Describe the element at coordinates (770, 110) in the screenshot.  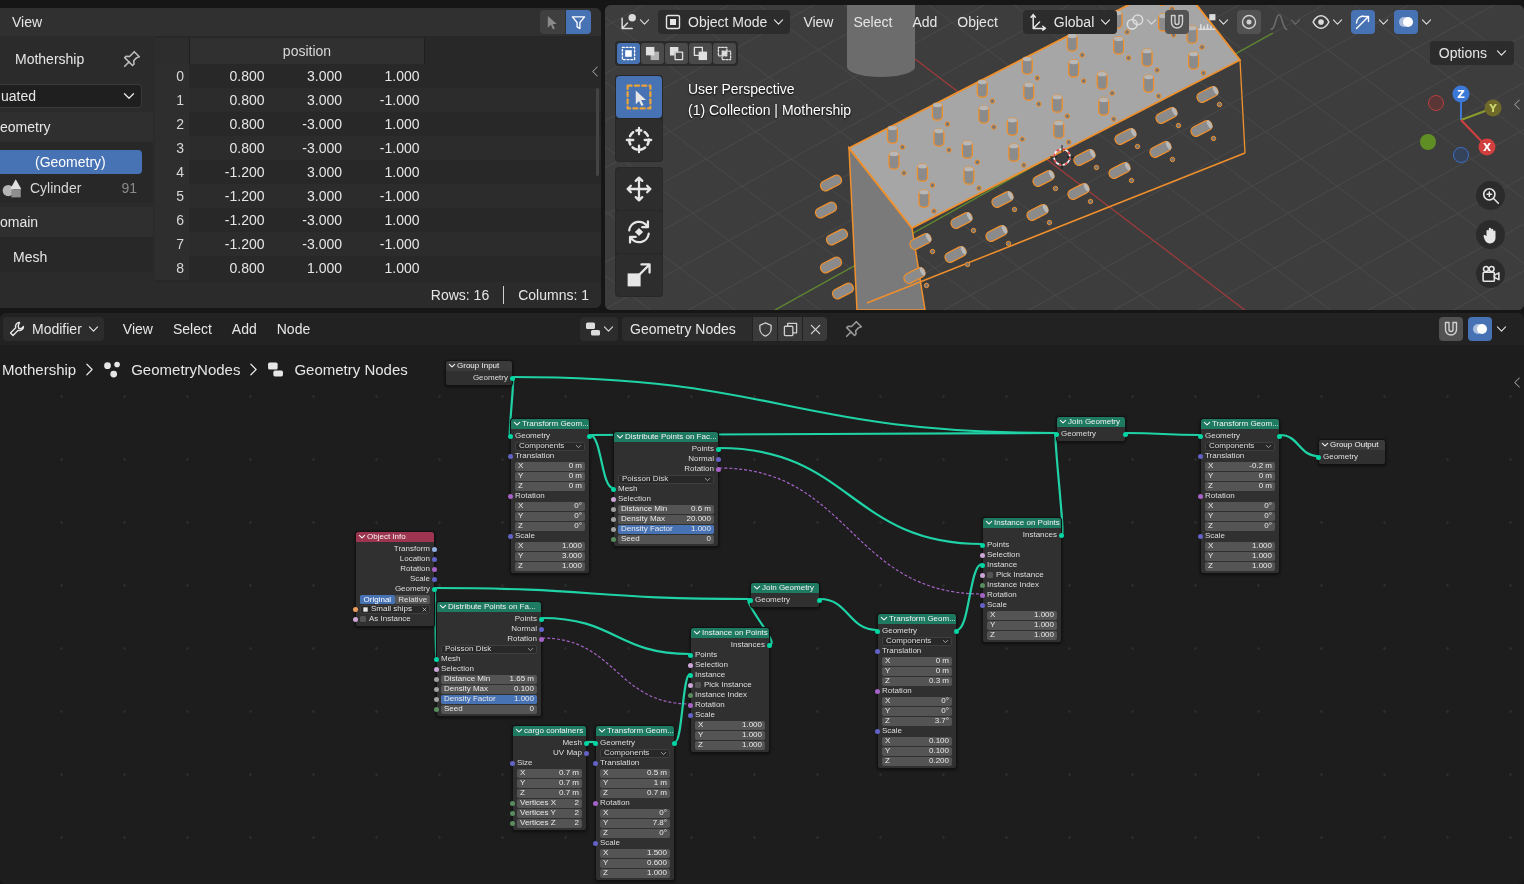
I see `collection-label: (1) Collection | Mothership` at that location.